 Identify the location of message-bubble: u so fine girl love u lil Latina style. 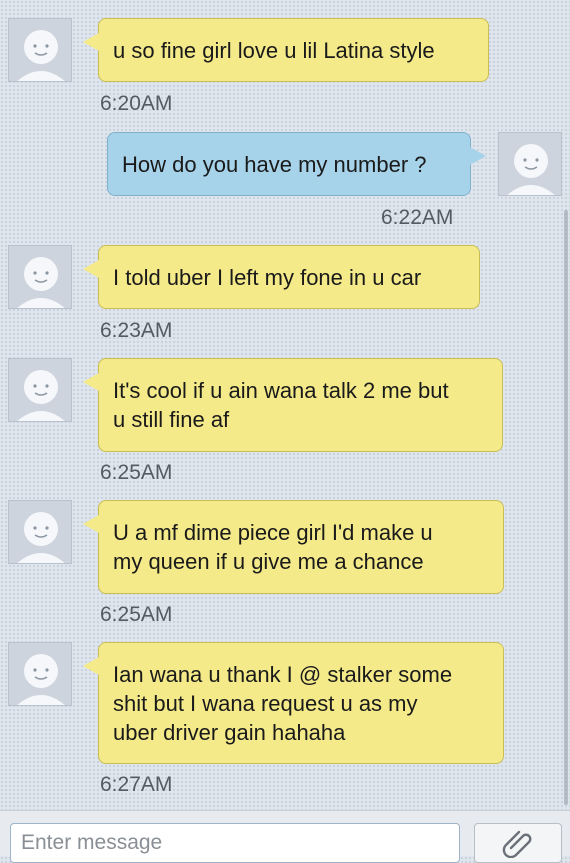
(286, 50).